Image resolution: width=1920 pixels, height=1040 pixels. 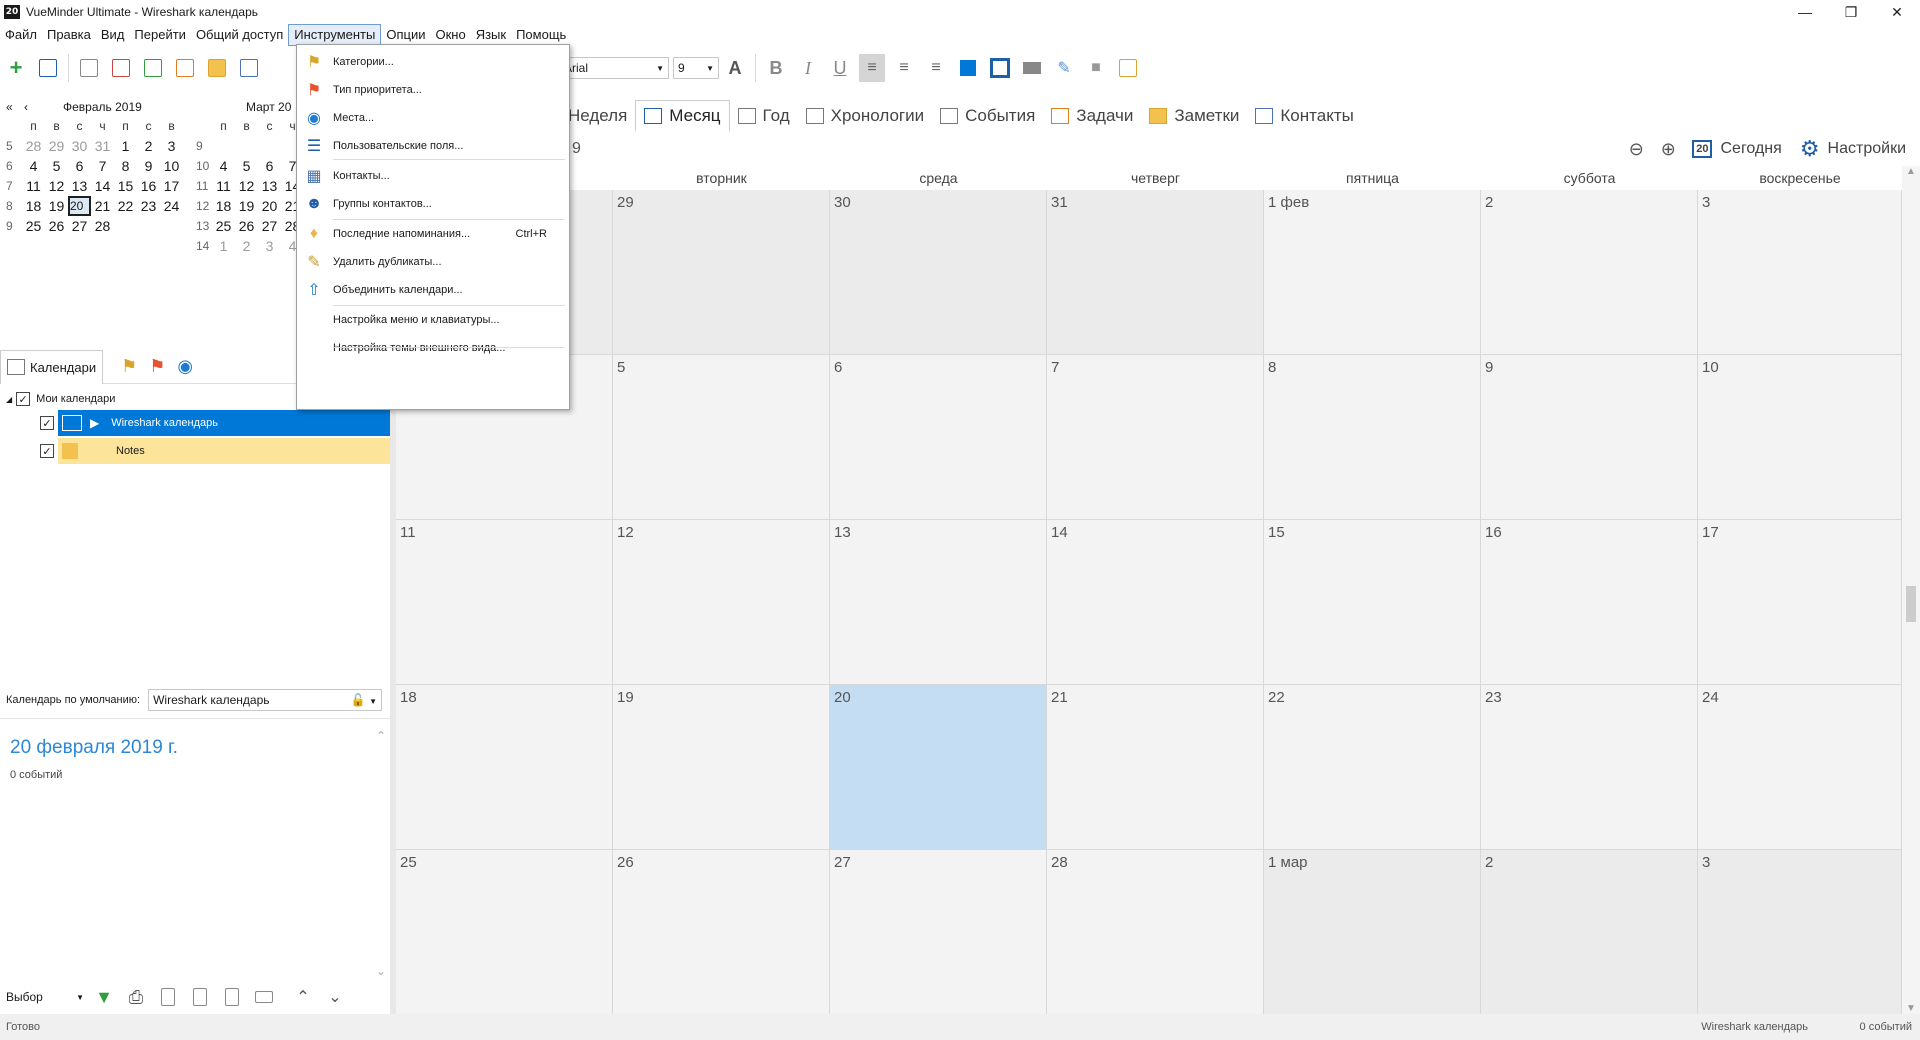 What do you see at coordinates (265, 700) in the screenshot?
I see `default-calendar-select: Wireshark календарь 🔓 ▼` at bounding box center [265, 700].